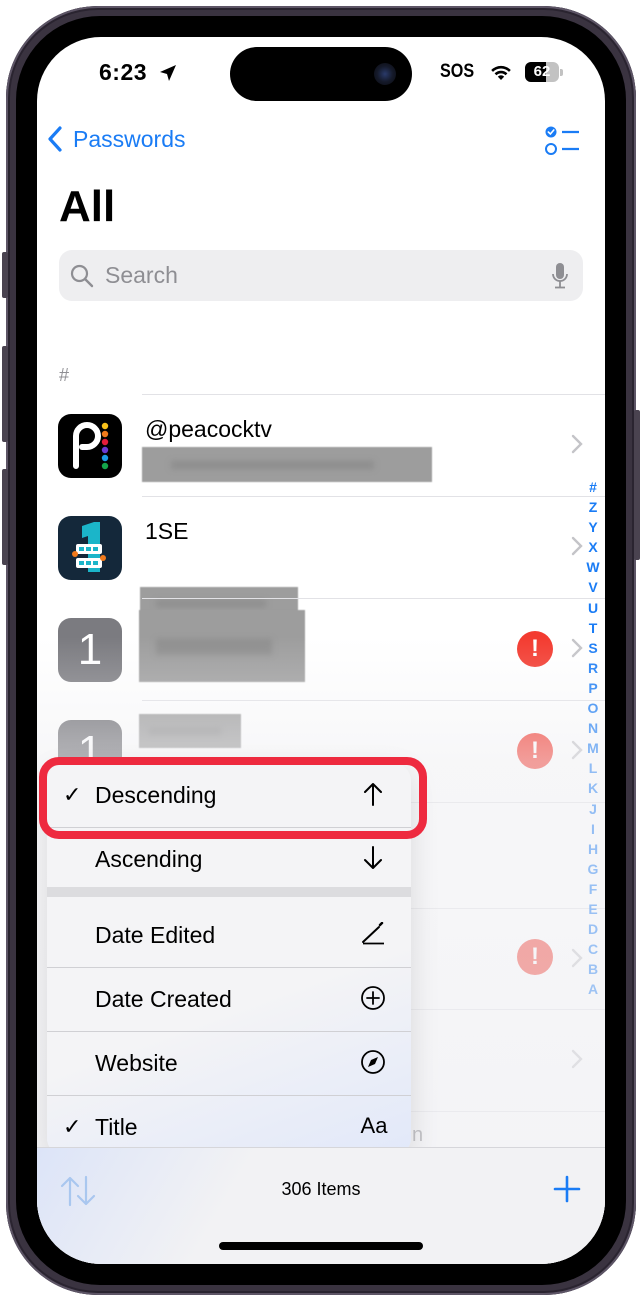 The height and width of the screenshot is (1301, 642). Describe the element at coordinates (321, 74) in the screenshot. I see `dynamic-island` at that location.